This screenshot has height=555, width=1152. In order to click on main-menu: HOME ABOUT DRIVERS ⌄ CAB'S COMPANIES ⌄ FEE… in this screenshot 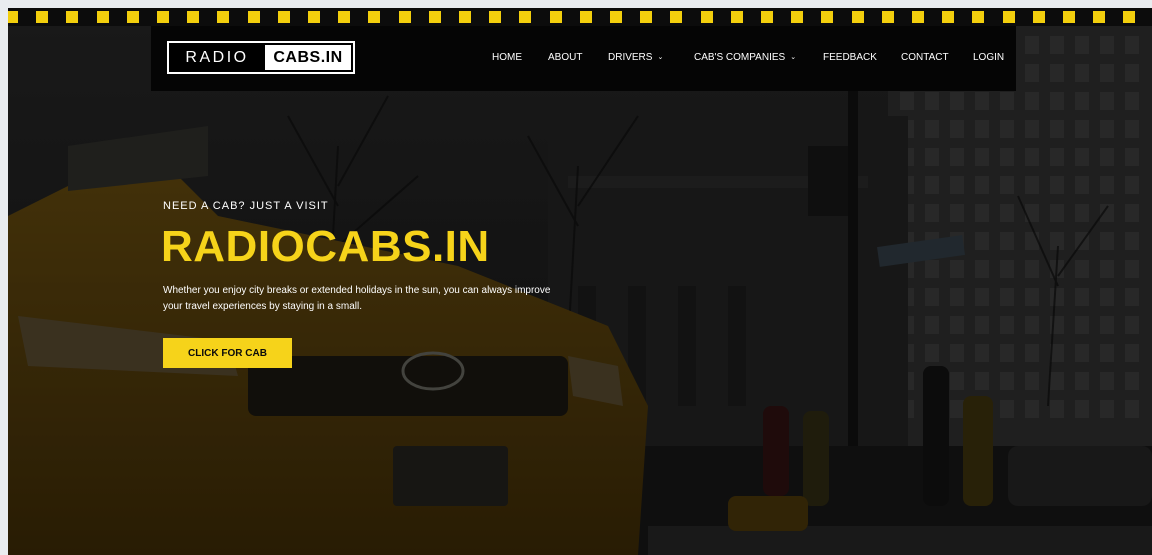, I will do `click(583, 58)`.